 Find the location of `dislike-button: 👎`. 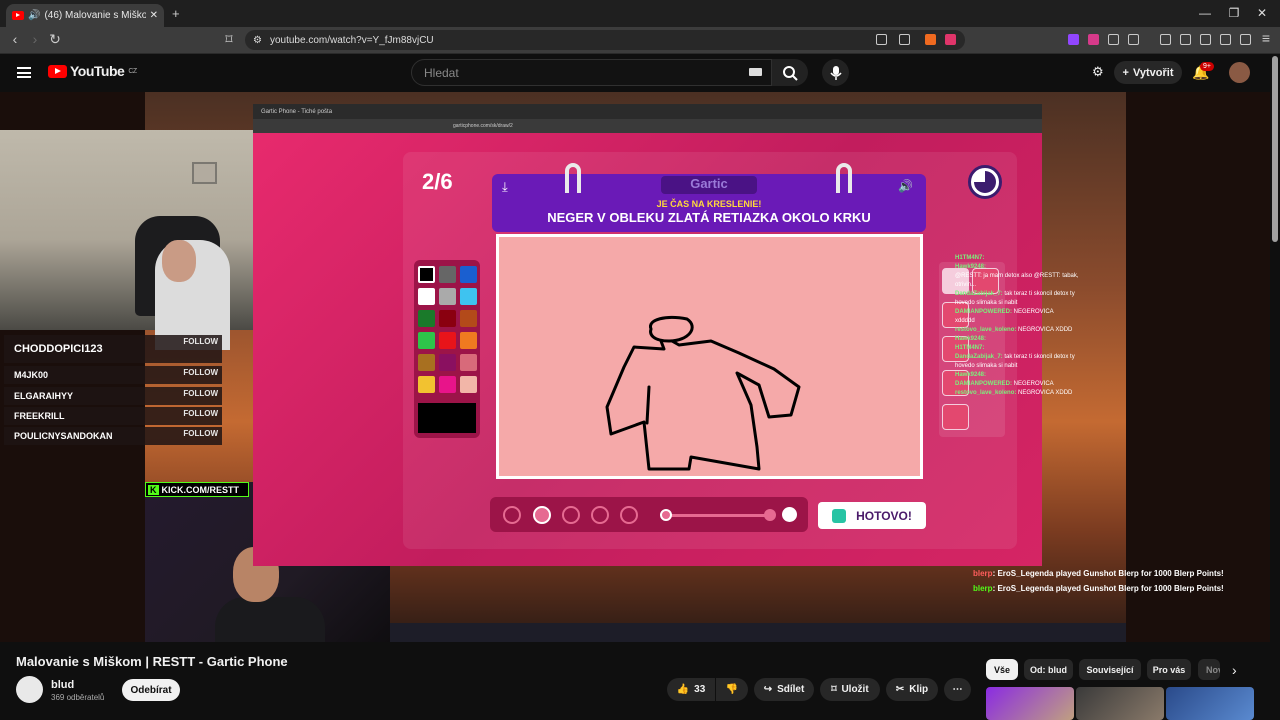

dislike-button: 👎 is located at coordinates (732, 689).